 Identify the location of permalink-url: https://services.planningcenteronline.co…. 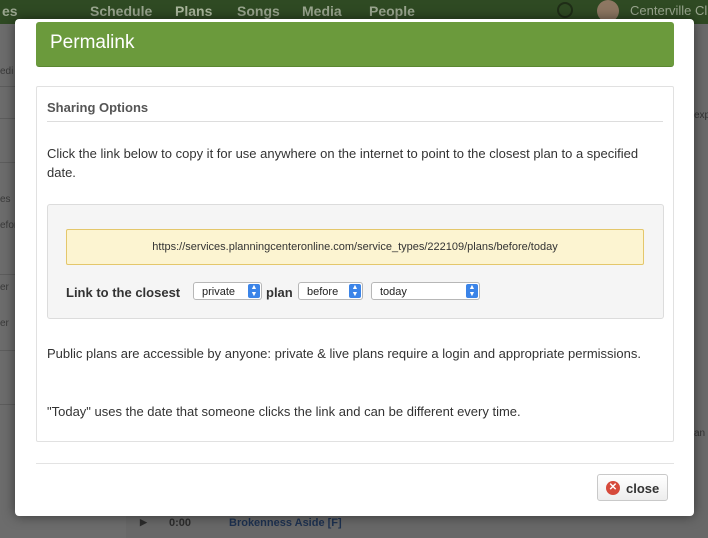
(355, 247).